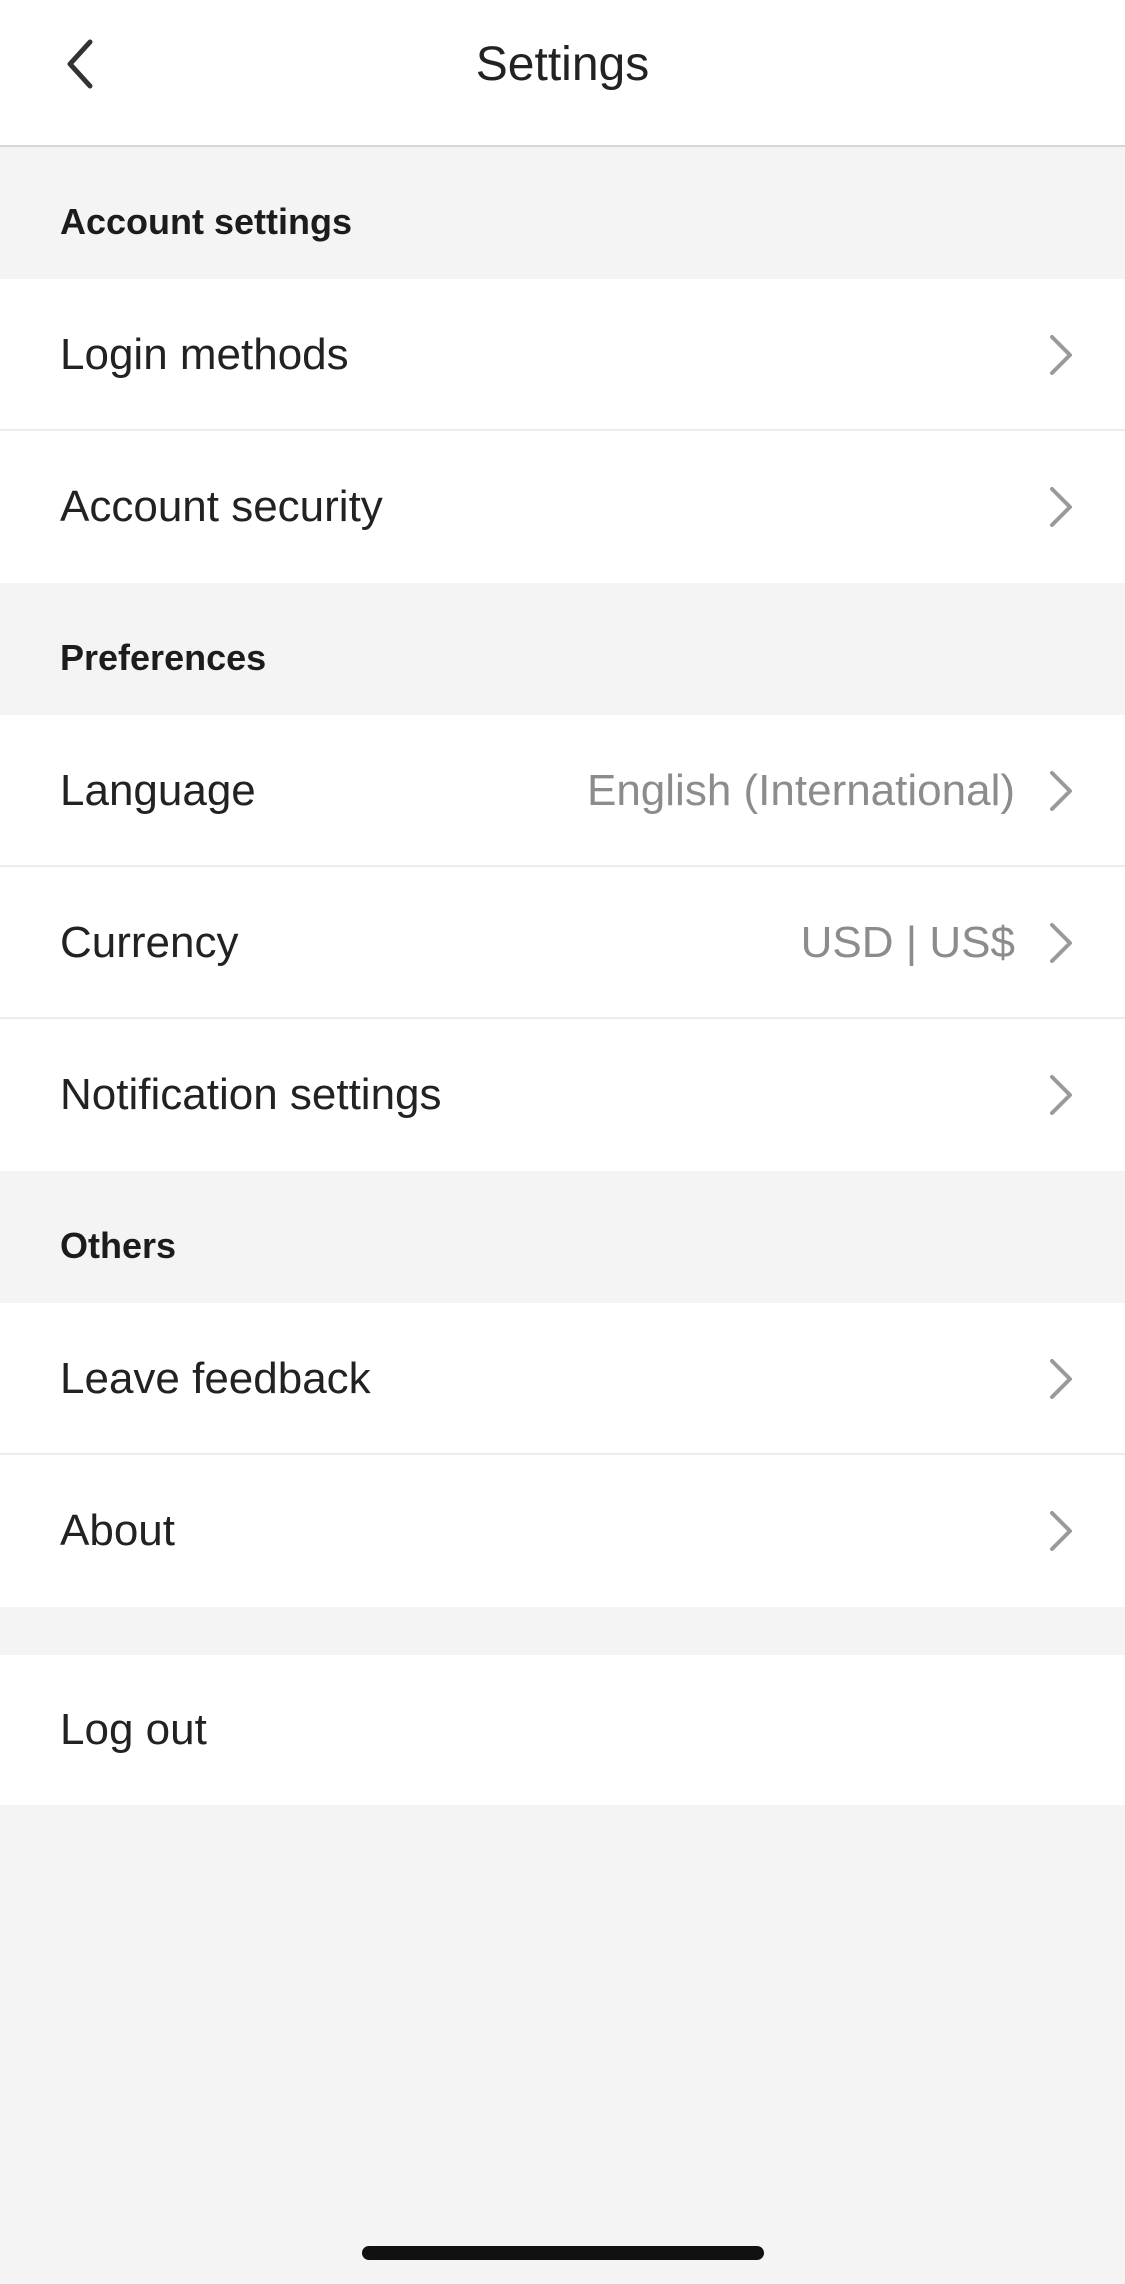 Image resolution: width=1125 pixels, height=2284 pixels. I want to click on settings-item-login-methods: Login methods, so click(562, 355).